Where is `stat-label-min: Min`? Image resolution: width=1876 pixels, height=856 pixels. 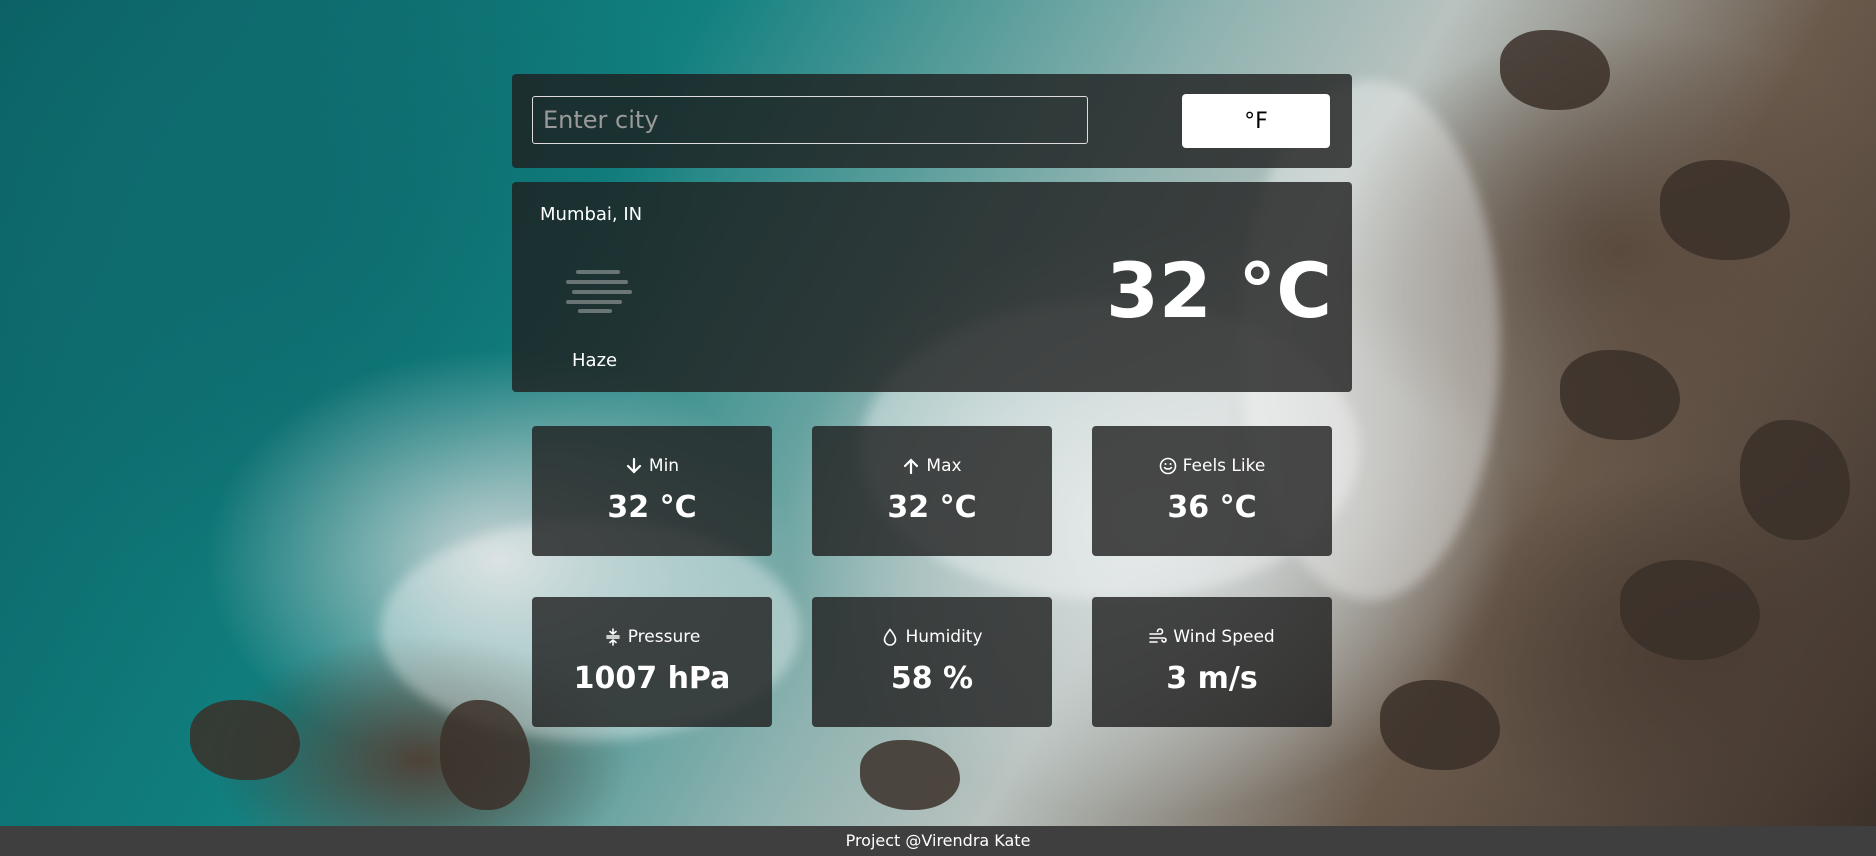 stat-label-min: Min is located at coordinates (664, 466).